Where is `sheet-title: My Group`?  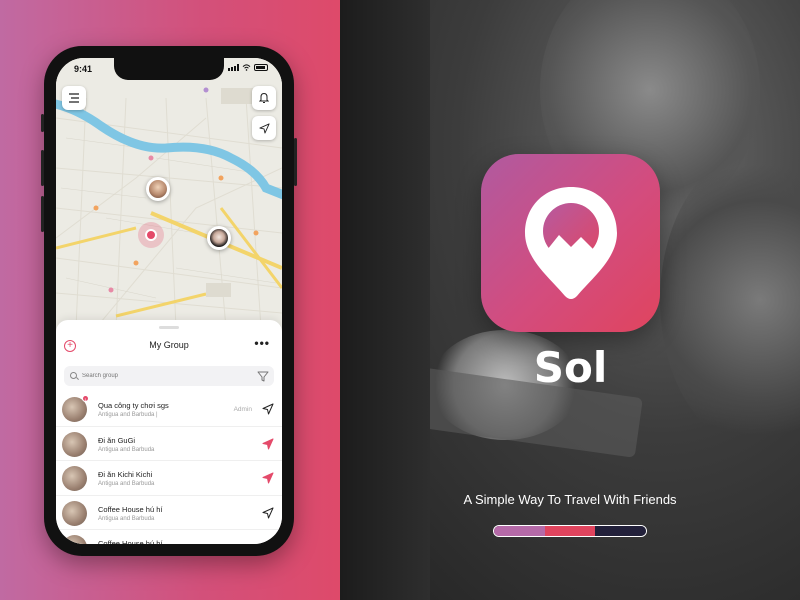
sheet-title: My Group is located at coordinates (169, 345).